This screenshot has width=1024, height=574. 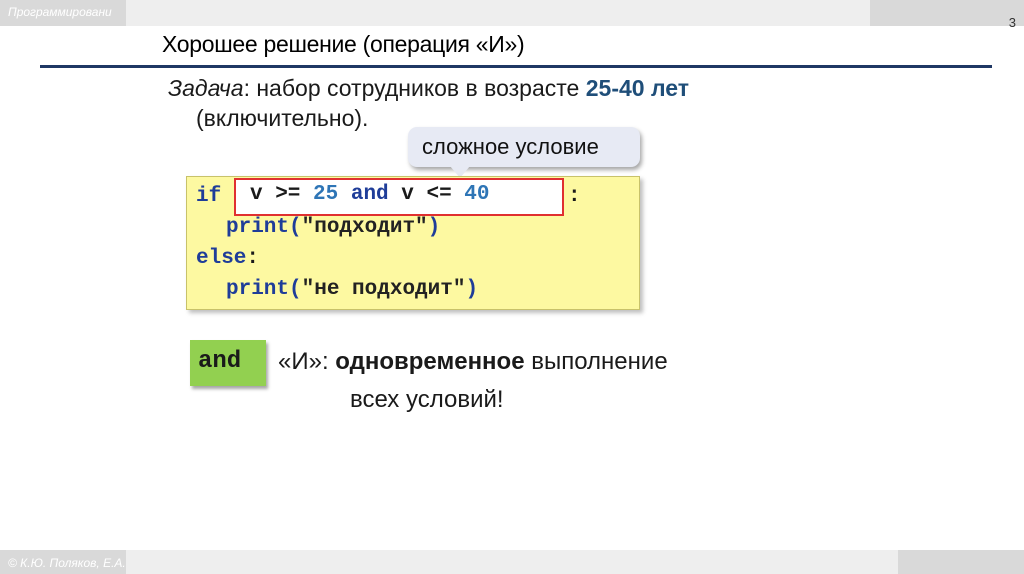 I want to click on string-ne-podhodit: "не подходит", so click(x=383, y=289).